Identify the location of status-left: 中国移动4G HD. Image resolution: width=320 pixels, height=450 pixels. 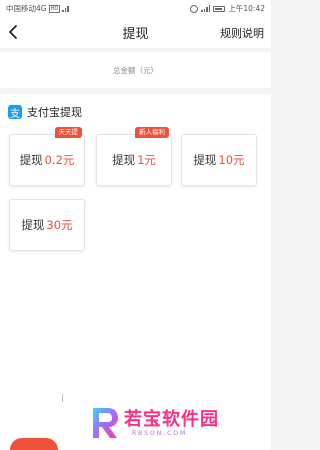
(37, 8).